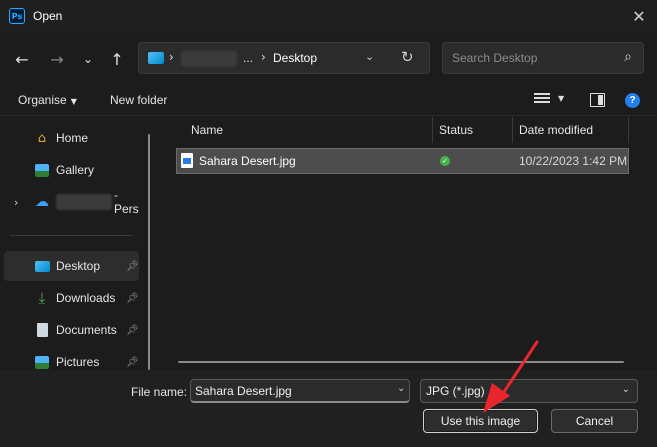 The width and height of the screenshot is (657, 447). I want to click on up-arrow-icon: ↑, so click(117, 59).